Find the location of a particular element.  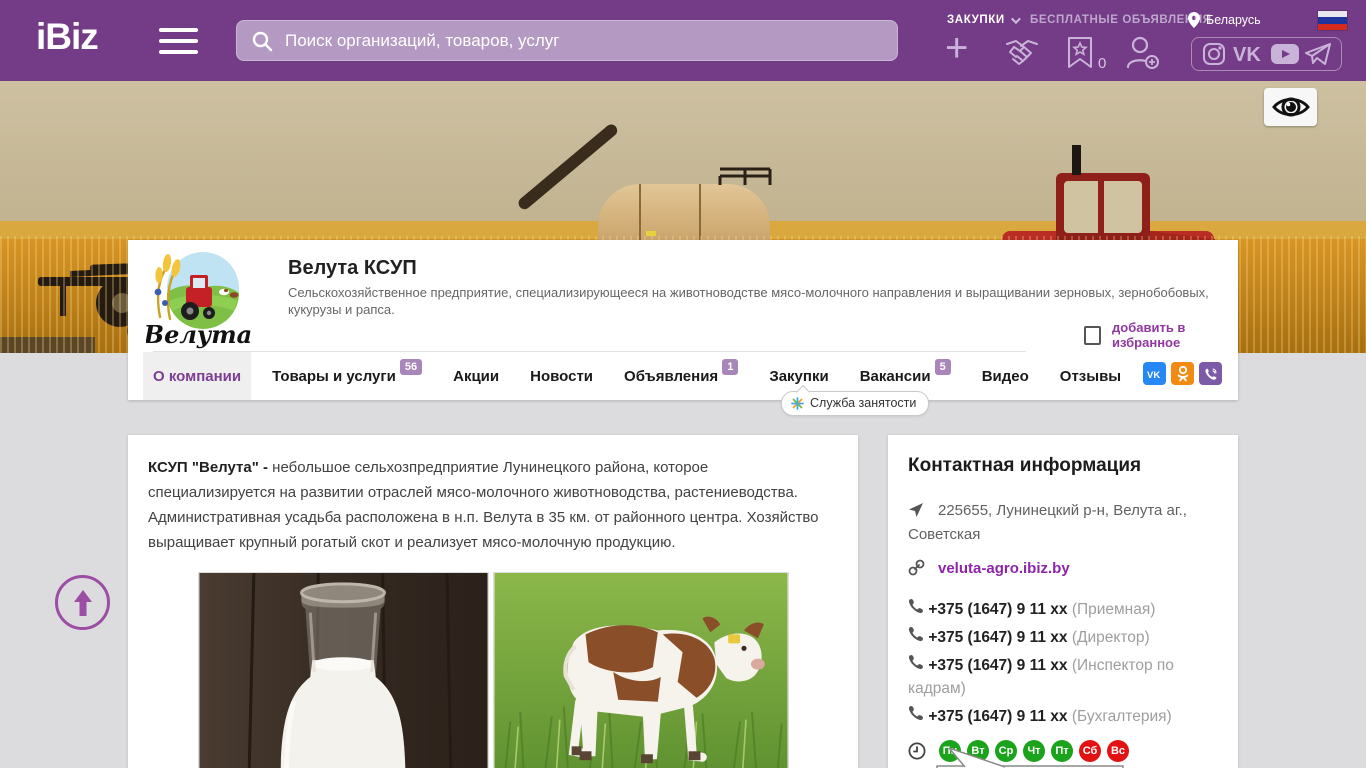

clock-icon is located at coordinates (917, 751).